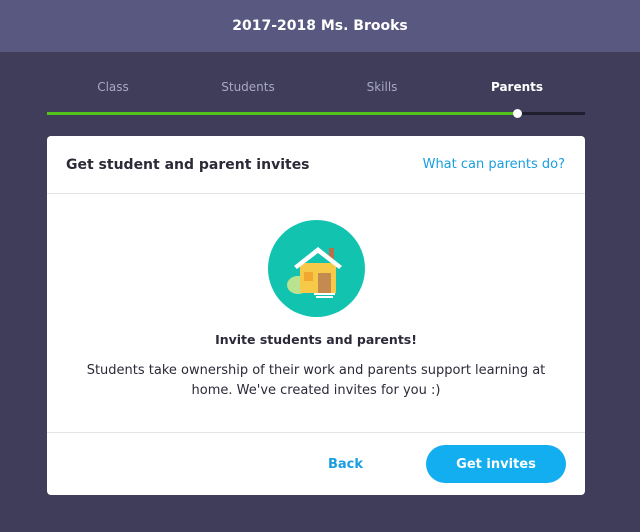  I want to click on top-bar: 2017-2018 Ms. Brooks, so click(320, 26).